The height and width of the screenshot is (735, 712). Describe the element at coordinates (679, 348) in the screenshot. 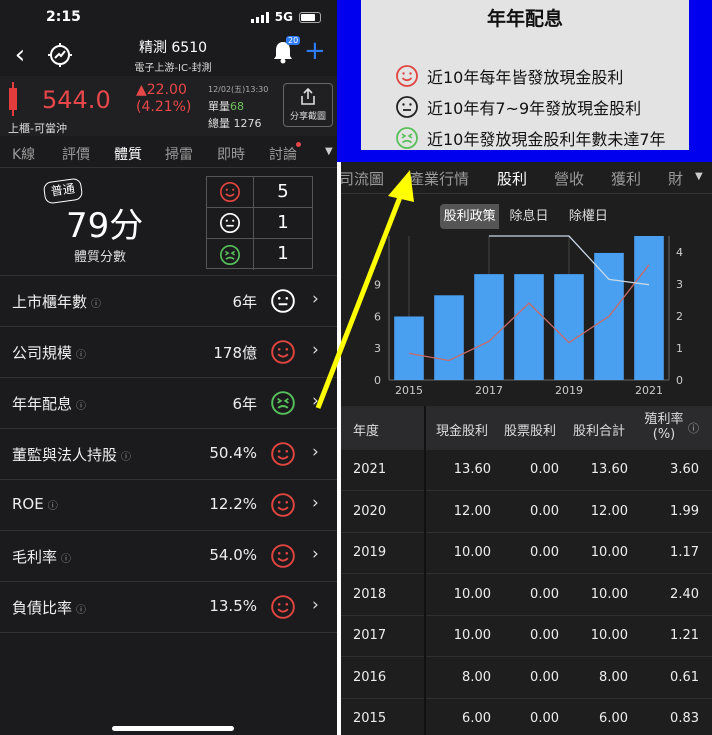

I see `right-tick-label: 1` at that location.